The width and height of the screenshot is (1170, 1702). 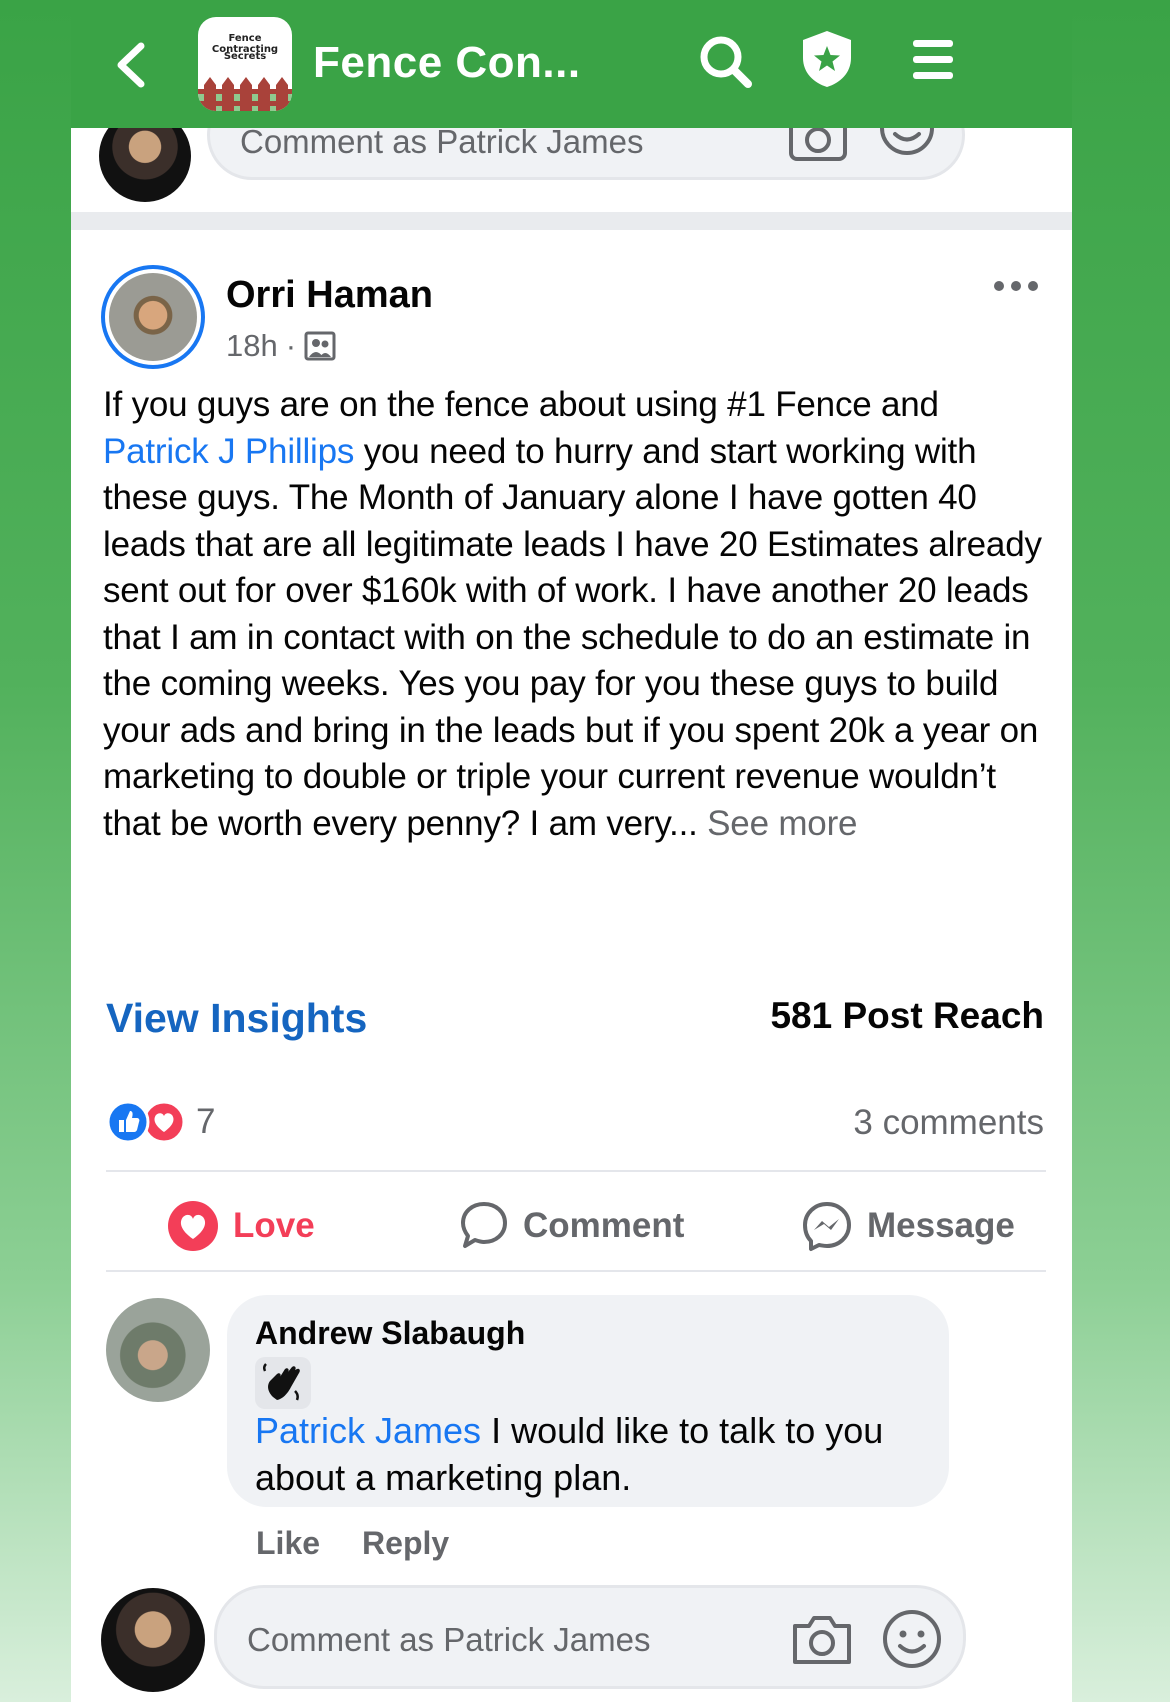 What do you see at coordinates (933, 60) in the screenshot?
I see `menu-icon` at bounding box center [933, 60].